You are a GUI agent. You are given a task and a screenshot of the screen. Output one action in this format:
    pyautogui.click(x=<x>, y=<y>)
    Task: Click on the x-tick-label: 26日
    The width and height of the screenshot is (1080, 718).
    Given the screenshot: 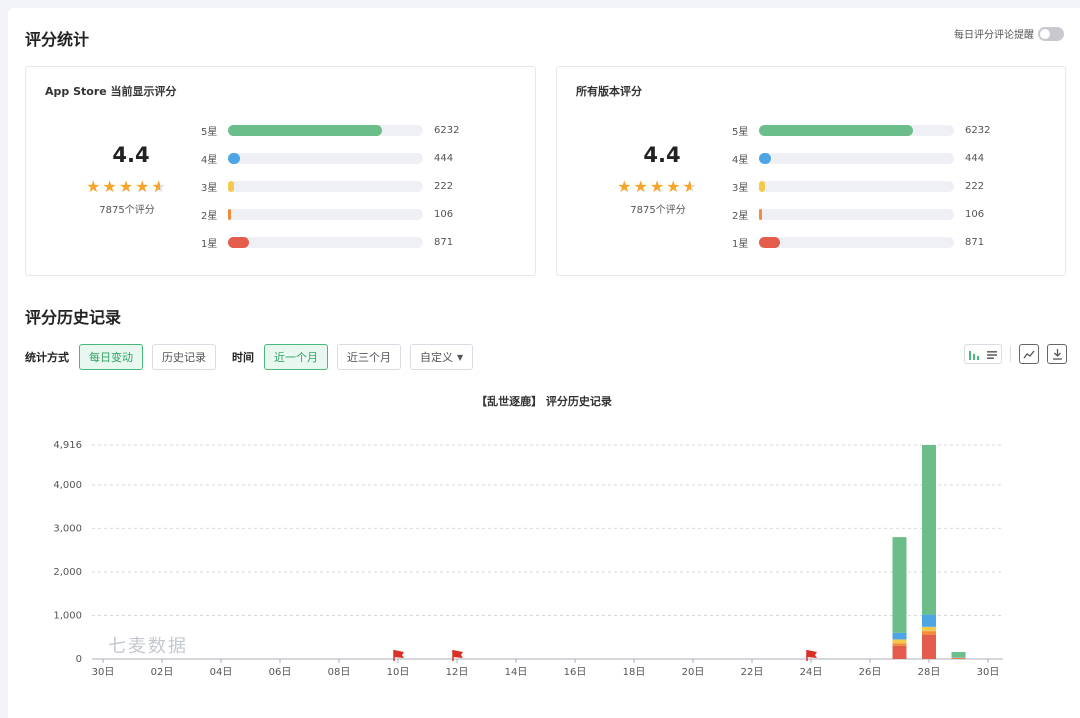 What is the action you would take?
    pyautogui.click(x=870, y=672)
    